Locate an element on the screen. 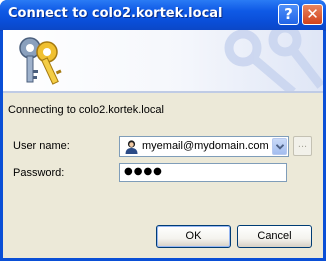 The height and width of the screenshot is (261, 326). password-field: ●●●● is located at coordinates (203, 172).